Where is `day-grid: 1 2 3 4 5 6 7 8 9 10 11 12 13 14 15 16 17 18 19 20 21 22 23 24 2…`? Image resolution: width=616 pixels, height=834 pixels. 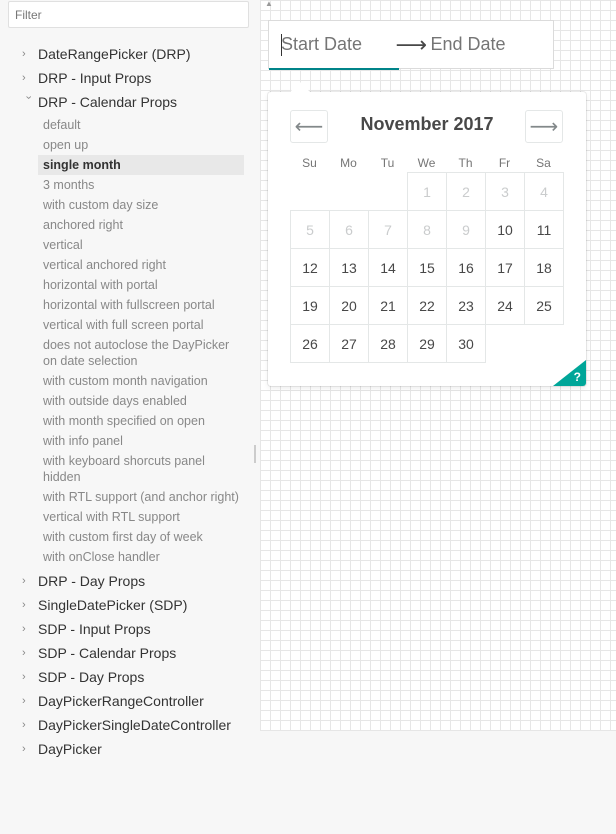
day-grid: 1 2 3 4 5 6 7 8 9 10 11 12 13 14 15 16 17 18 19 20 21 22 23 24 2… is located at coordinates (427, 267).